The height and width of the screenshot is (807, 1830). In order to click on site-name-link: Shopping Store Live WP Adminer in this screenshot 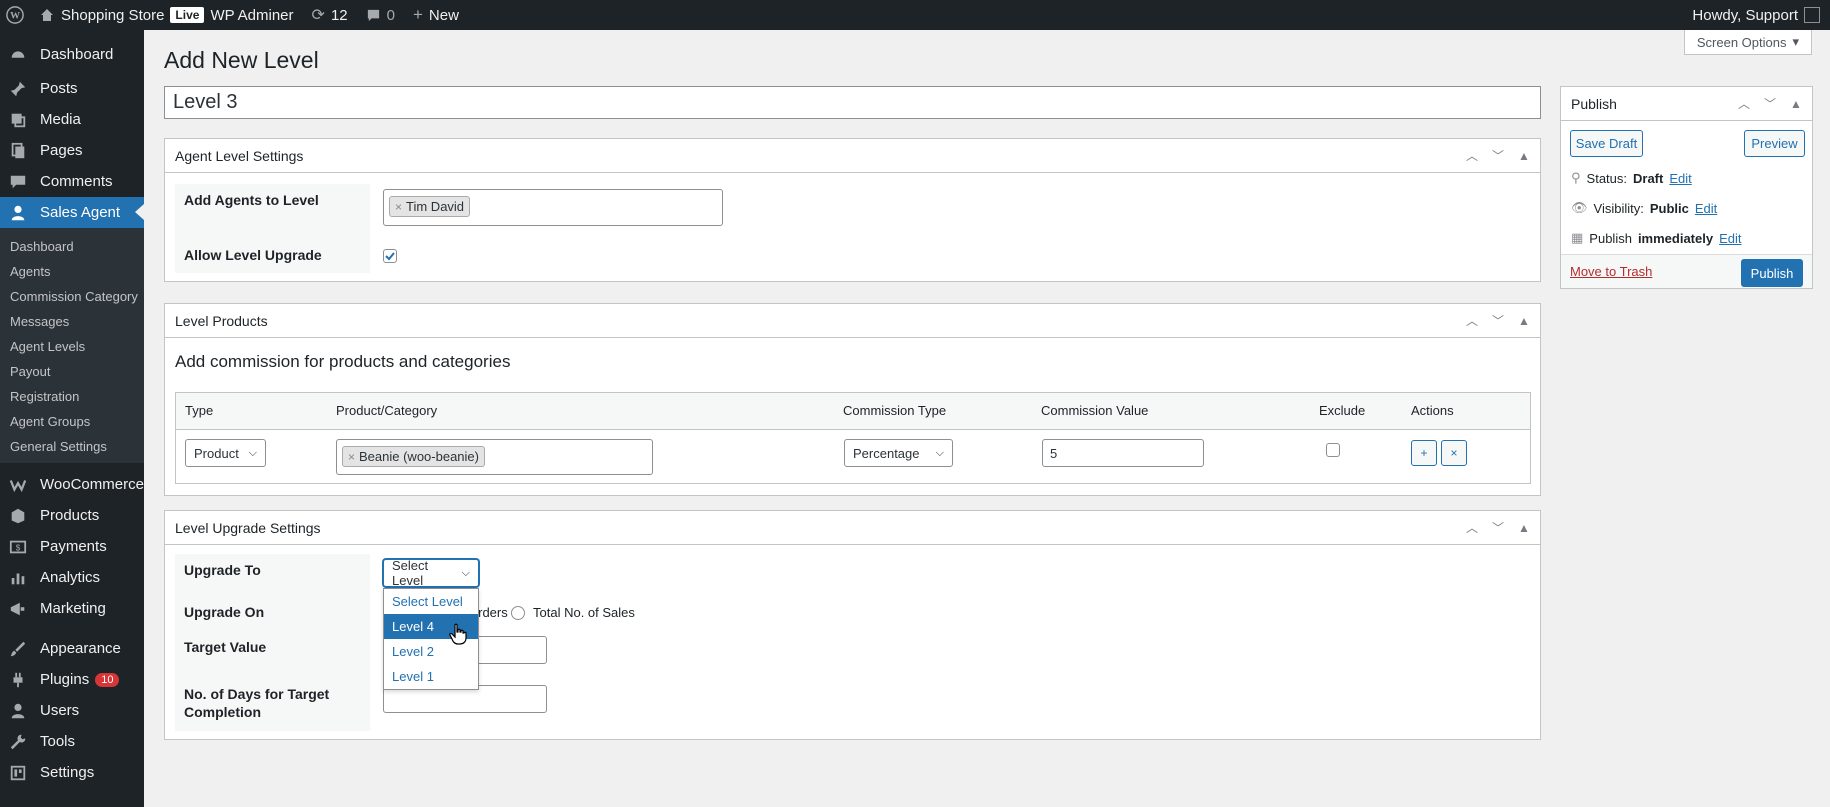, I will do `click(166, 15)`.